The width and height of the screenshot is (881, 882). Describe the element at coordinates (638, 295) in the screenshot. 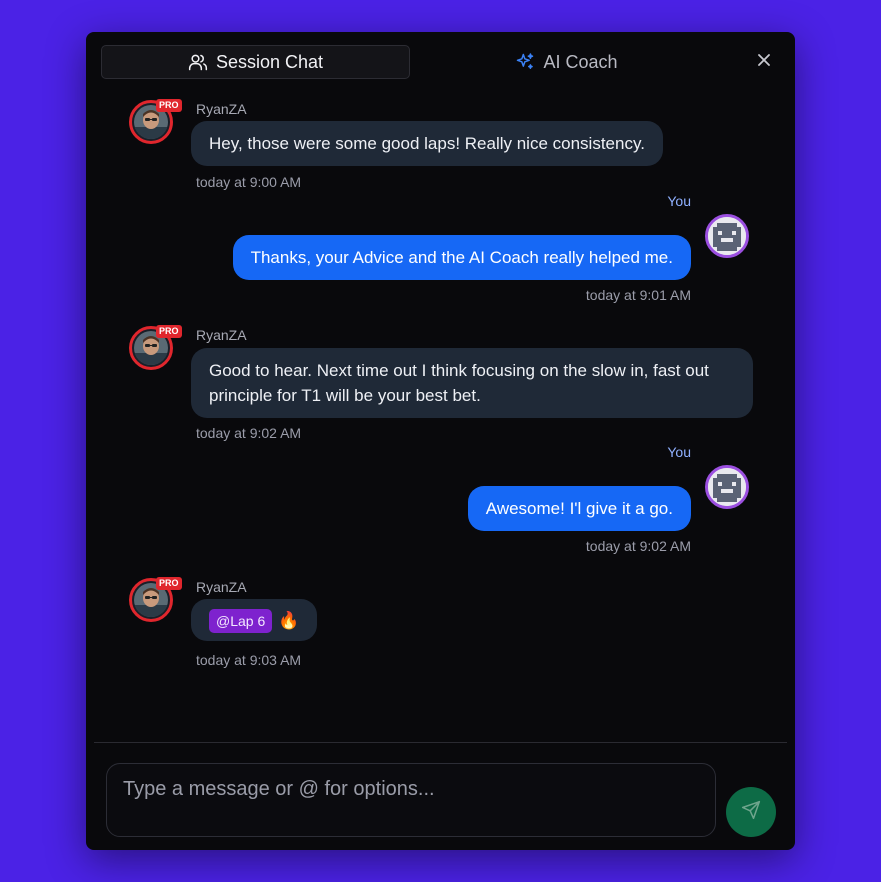

I see `message-timestamp: today at 9:01 AM` at that location.